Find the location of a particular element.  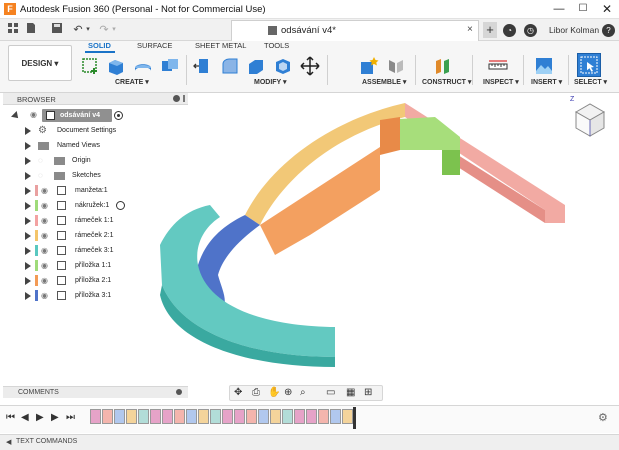

assemble-menu: ASSEMBLE ▾ is located at coordinates (384, 82).